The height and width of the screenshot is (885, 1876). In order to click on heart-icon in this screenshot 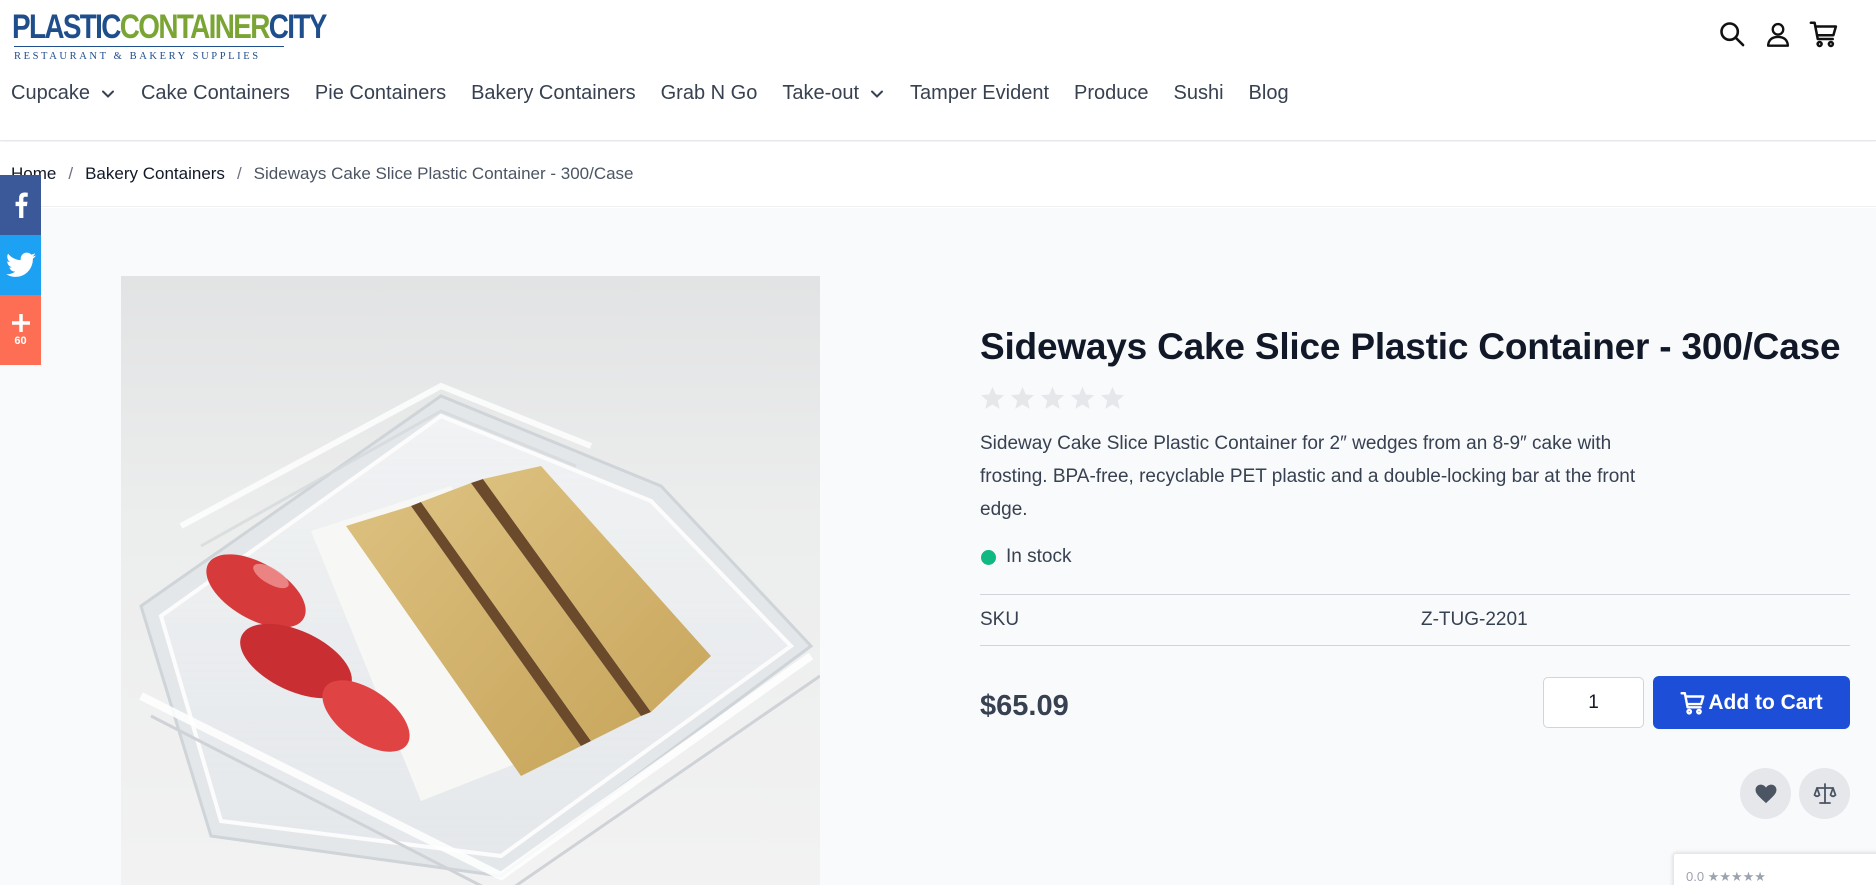, I will do `click(1765, 793)`.